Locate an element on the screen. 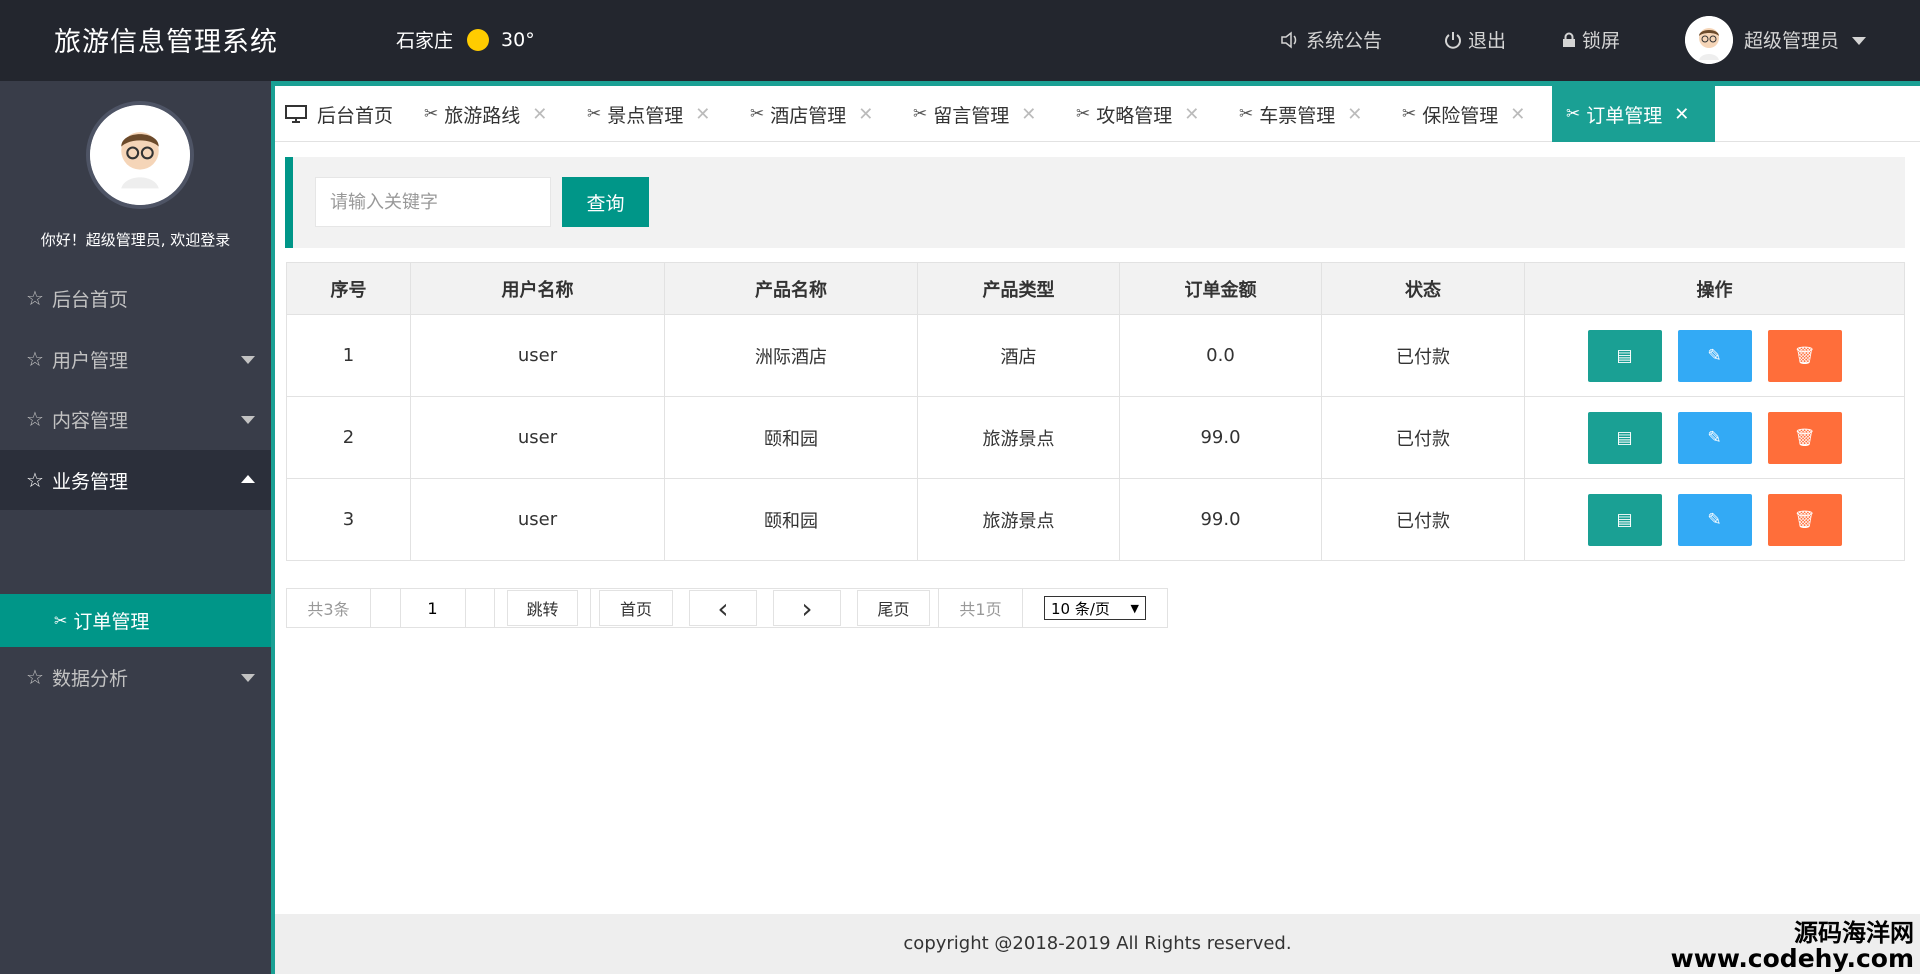  search-input is located at coordinates (433, 202).